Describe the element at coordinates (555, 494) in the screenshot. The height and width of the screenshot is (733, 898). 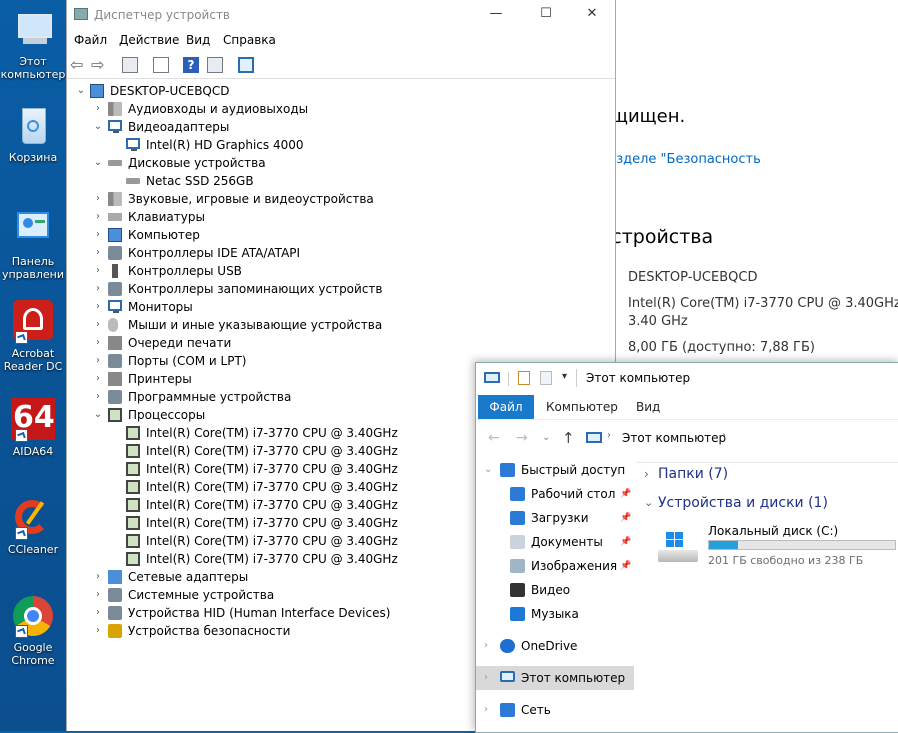
I see `nav-item: Рабочий стол 📌` at that location.